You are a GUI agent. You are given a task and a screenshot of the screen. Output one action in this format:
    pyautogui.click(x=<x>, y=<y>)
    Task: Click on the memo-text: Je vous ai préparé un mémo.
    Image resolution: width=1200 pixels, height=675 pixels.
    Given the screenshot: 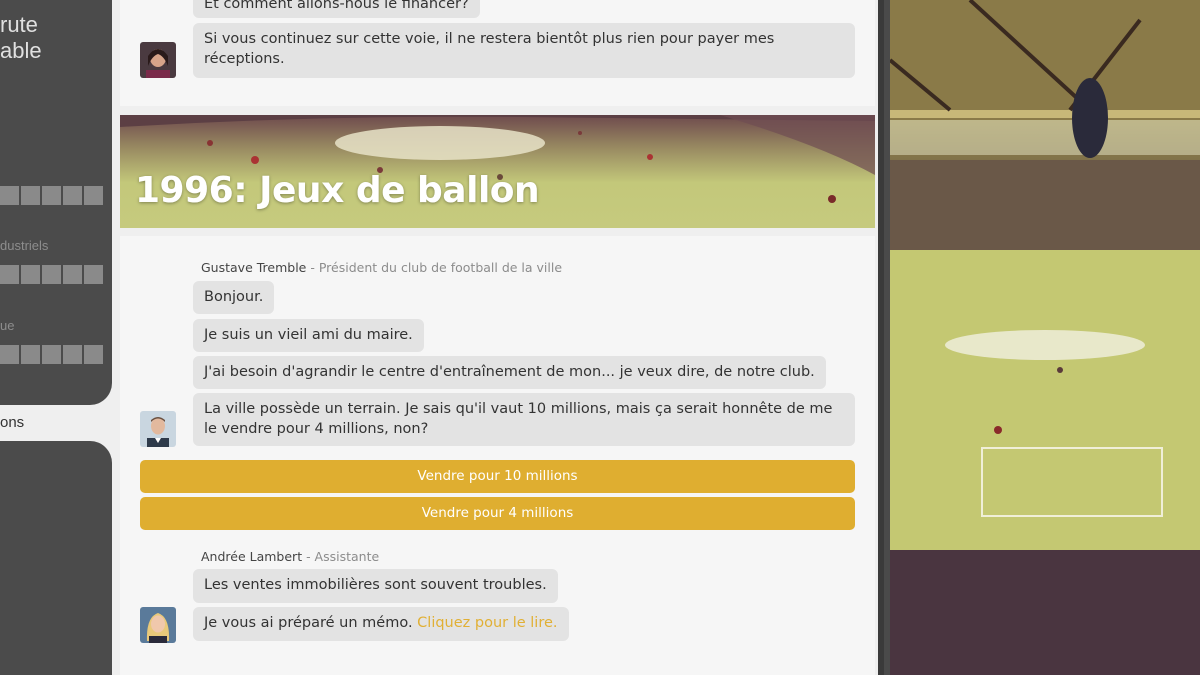 What is the action you would take?
    pyautogui.click(x=311, y=623)
    